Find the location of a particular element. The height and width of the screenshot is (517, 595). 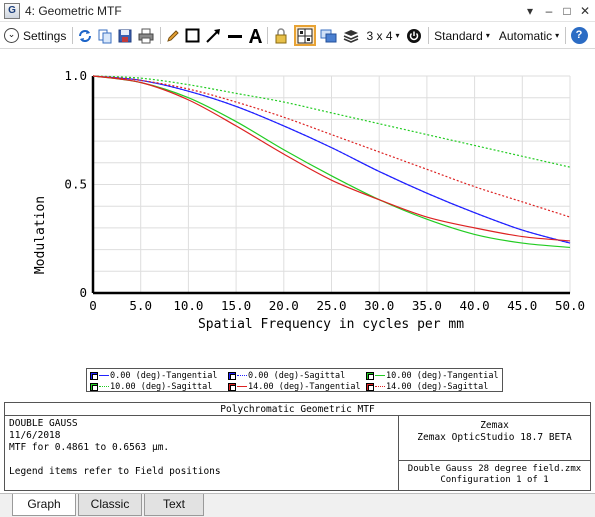

legend-label: 0.00 (deg)-Sagittal is located at coordinates (297, 375).